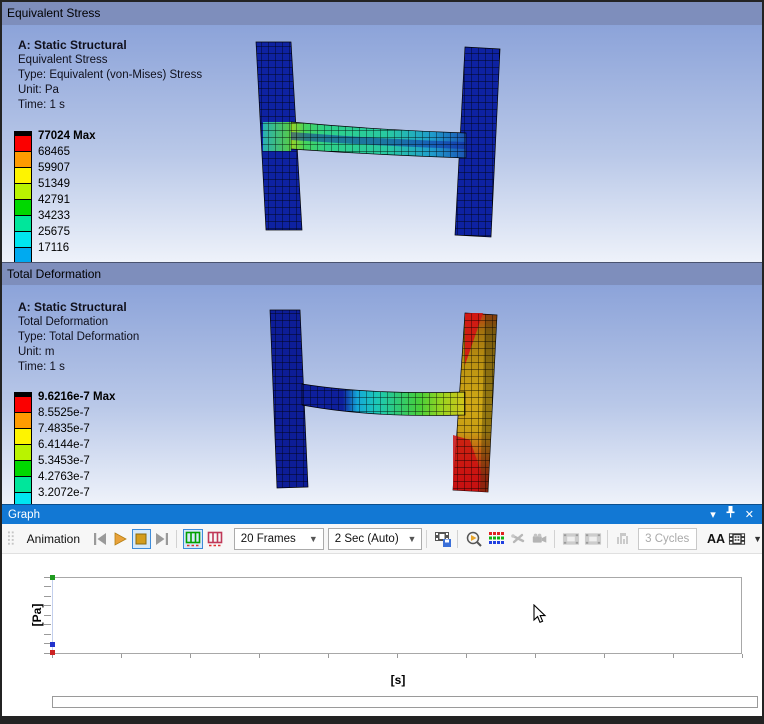 Image resolution: width=764 pixels, height=724 pixels. I want to click on stress-analysis-heading: A: Static Structural, so click(72, 45).